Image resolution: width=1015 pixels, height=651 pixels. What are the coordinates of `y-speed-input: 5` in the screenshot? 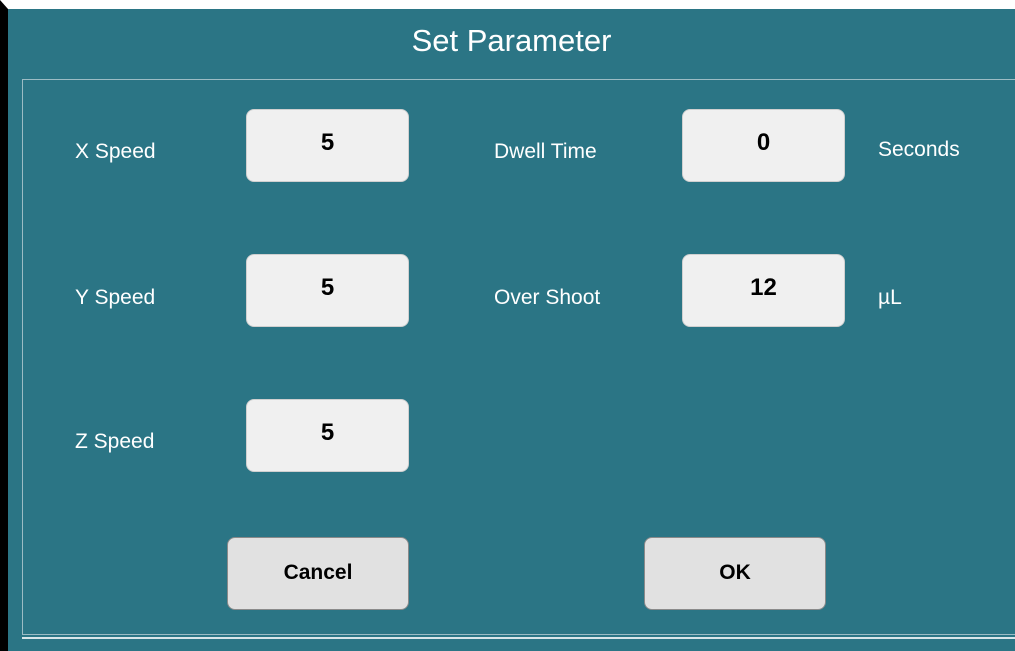 It's located at (327, 290).